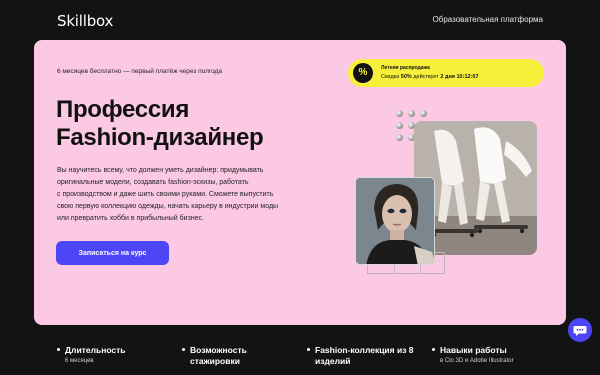  Describe the element at coordinates (160, 137) in the screenshot. I see `title-line-2: Fashion-дизайнер` at that location.